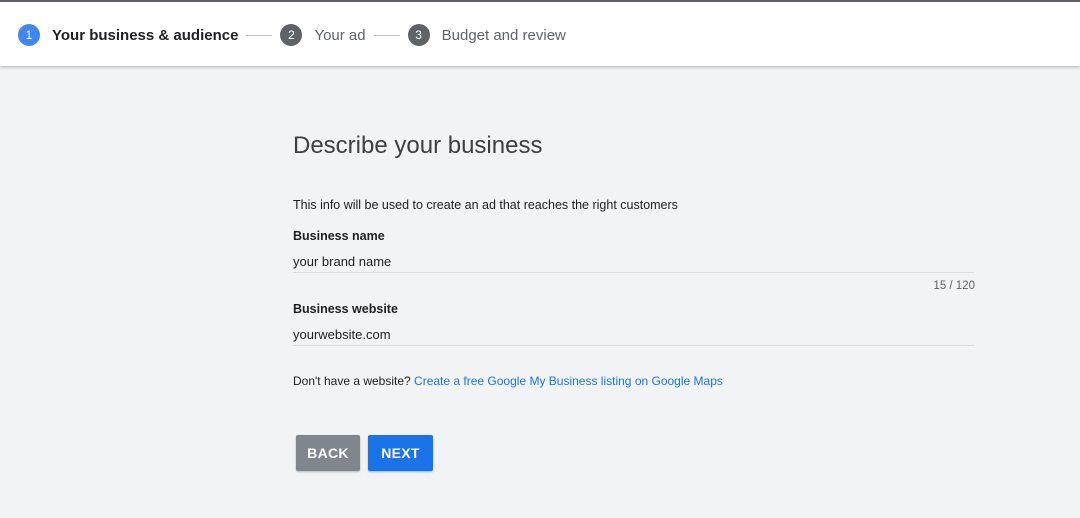 The image size is (1080, 518). Describe the element at coordinates (418, 35) in the screenshot. I see `step-number-3: 3` at that location.